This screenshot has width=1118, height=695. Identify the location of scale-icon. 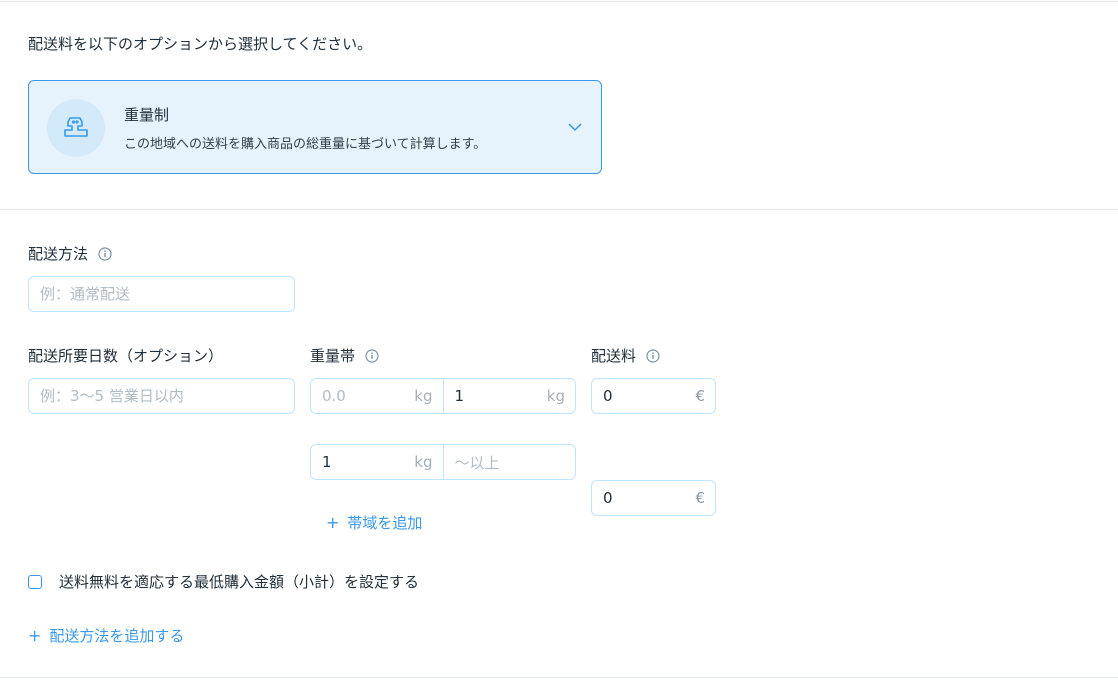
(76, 128).